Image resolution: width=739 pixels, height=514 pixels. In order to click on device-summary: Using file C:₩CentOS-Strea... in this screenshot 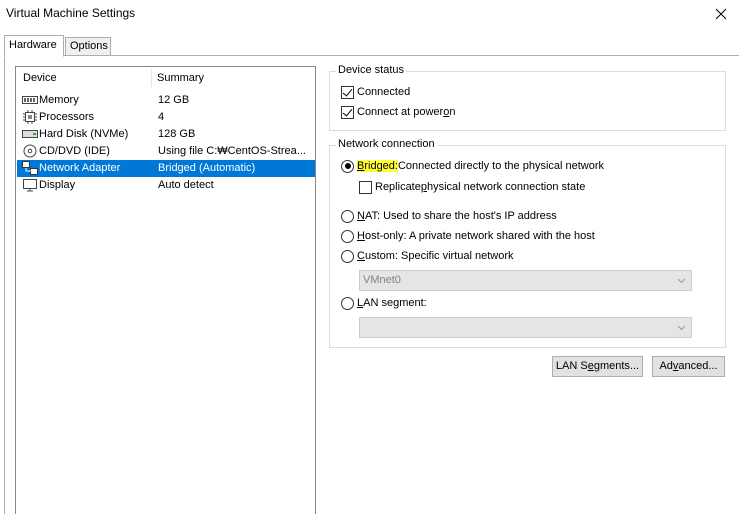, I will do `click(232, 151)`.